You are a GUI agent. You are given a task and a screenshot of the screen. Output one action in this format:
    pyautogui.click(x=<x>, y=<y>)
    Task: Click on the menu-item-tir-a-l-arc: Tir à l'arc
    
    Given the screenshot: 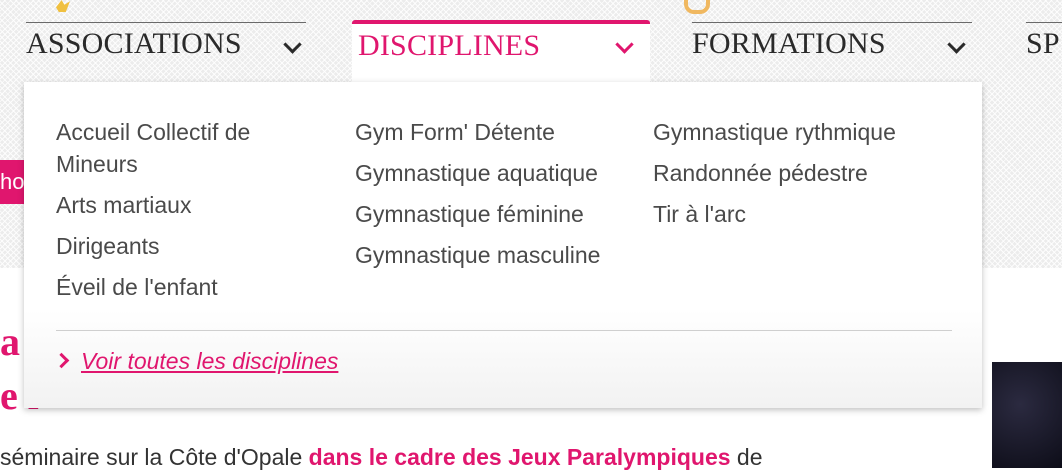 What is the action you would take?
    pyautogui.click(x=774, y=214)
    